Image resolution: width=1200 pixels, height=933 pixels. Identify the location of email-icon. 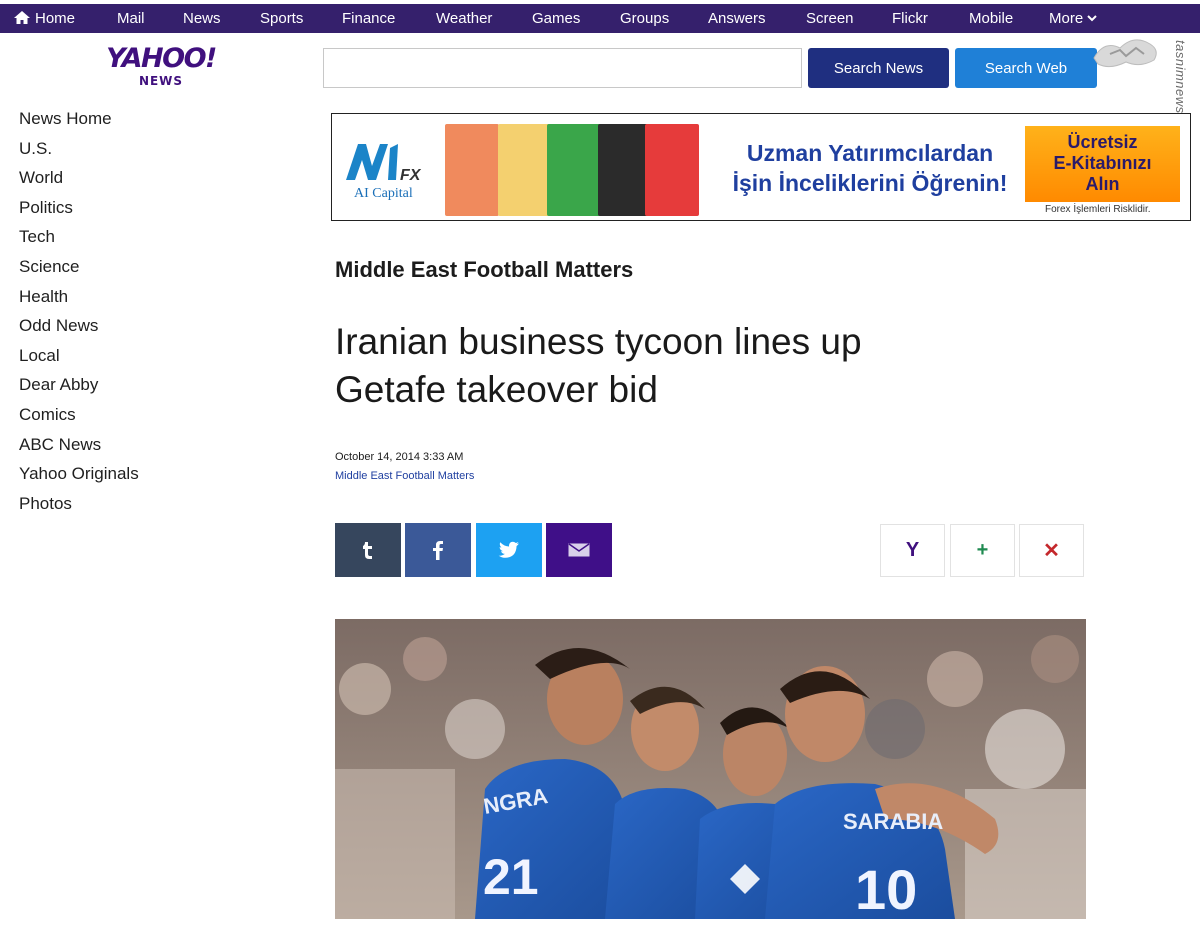
(579, 550).